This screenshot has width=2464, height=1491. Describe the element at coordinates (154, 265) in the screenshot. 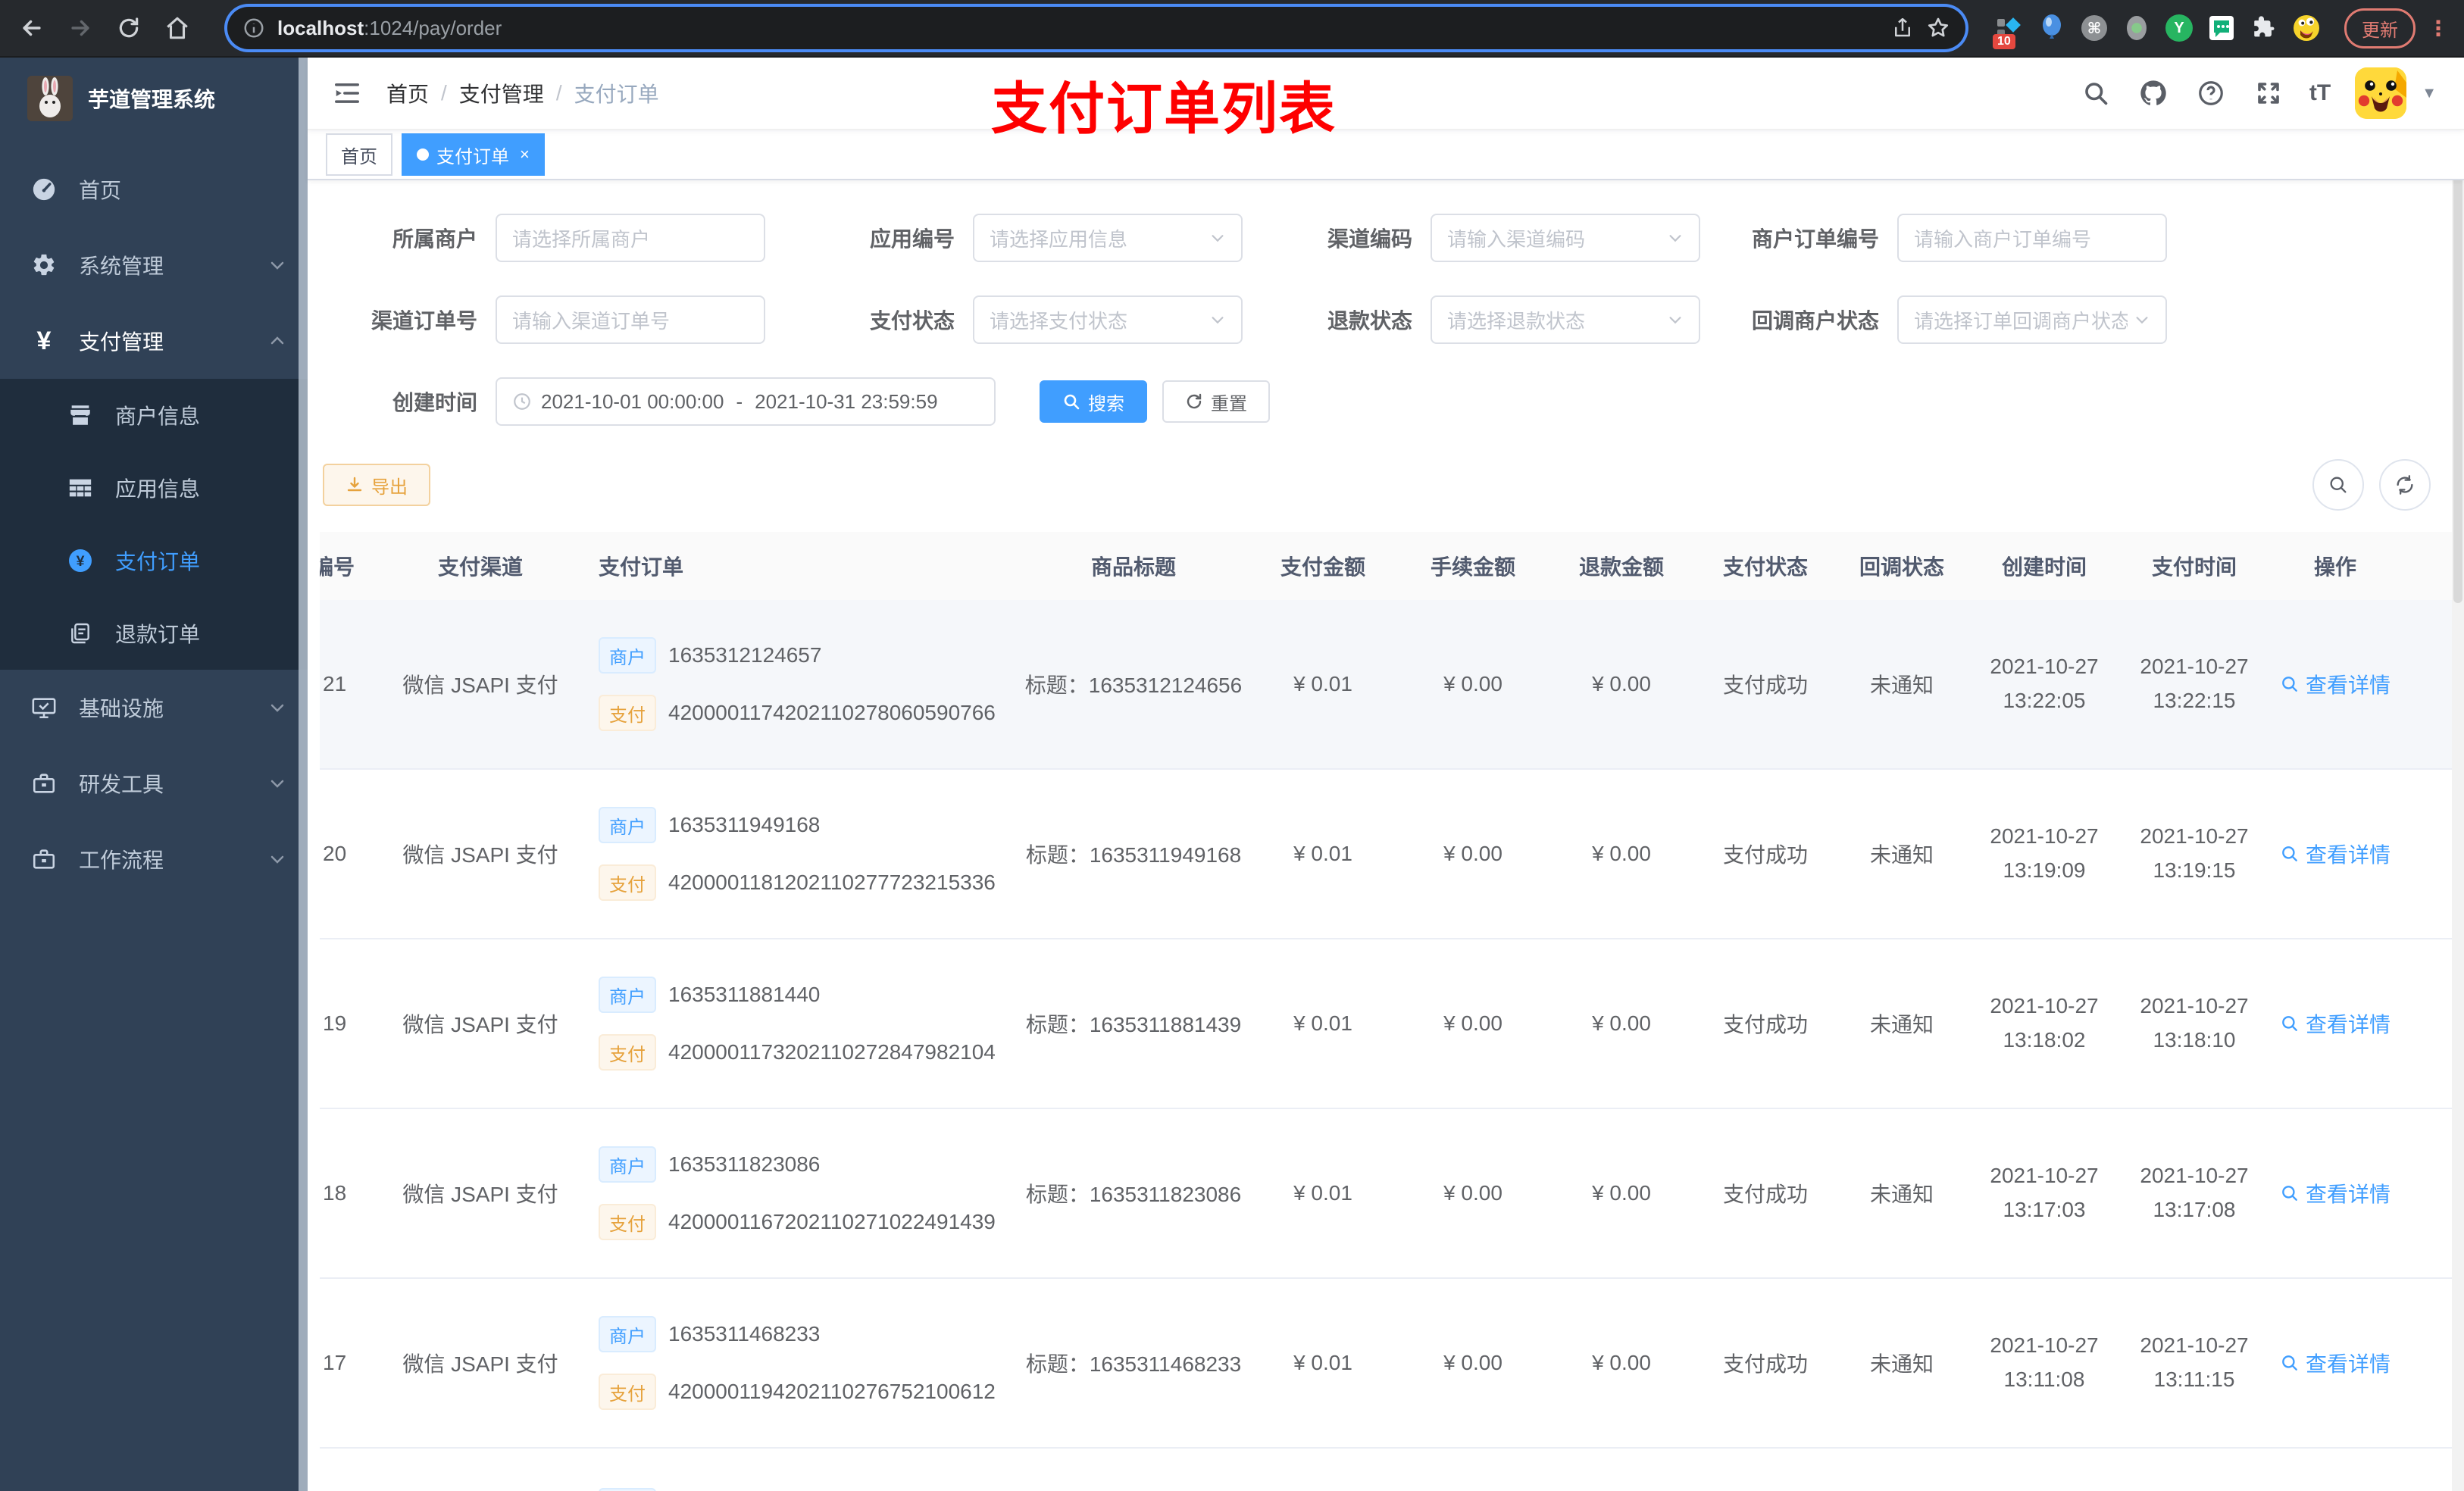

I see `sidebar-item-system: 系统管理` at that location.